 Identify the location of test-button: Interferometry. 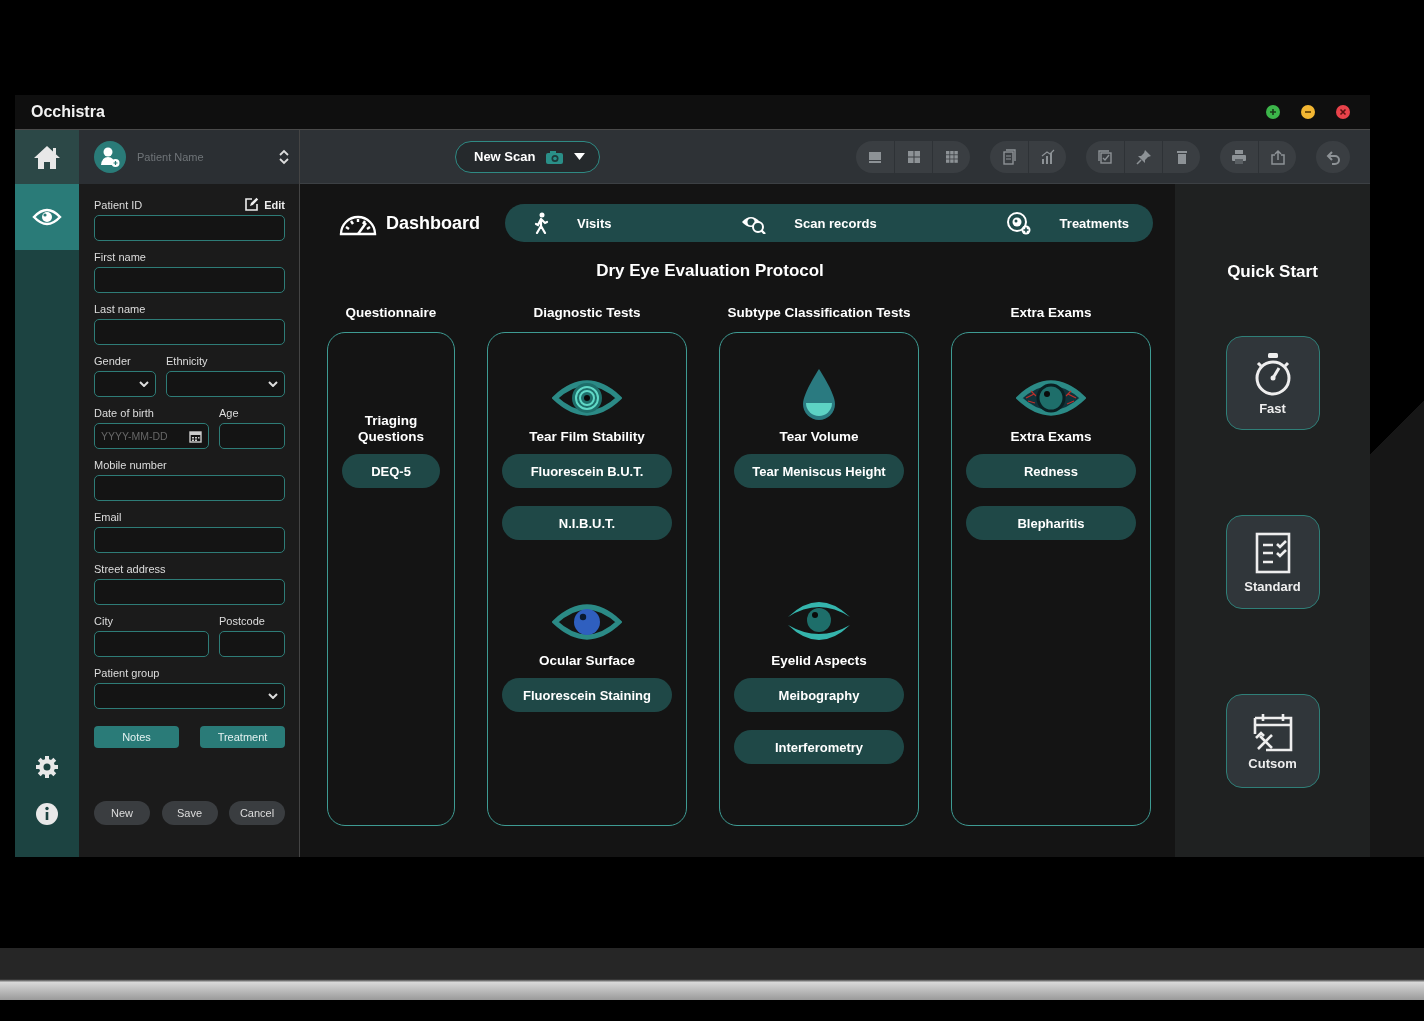
(819, 747).